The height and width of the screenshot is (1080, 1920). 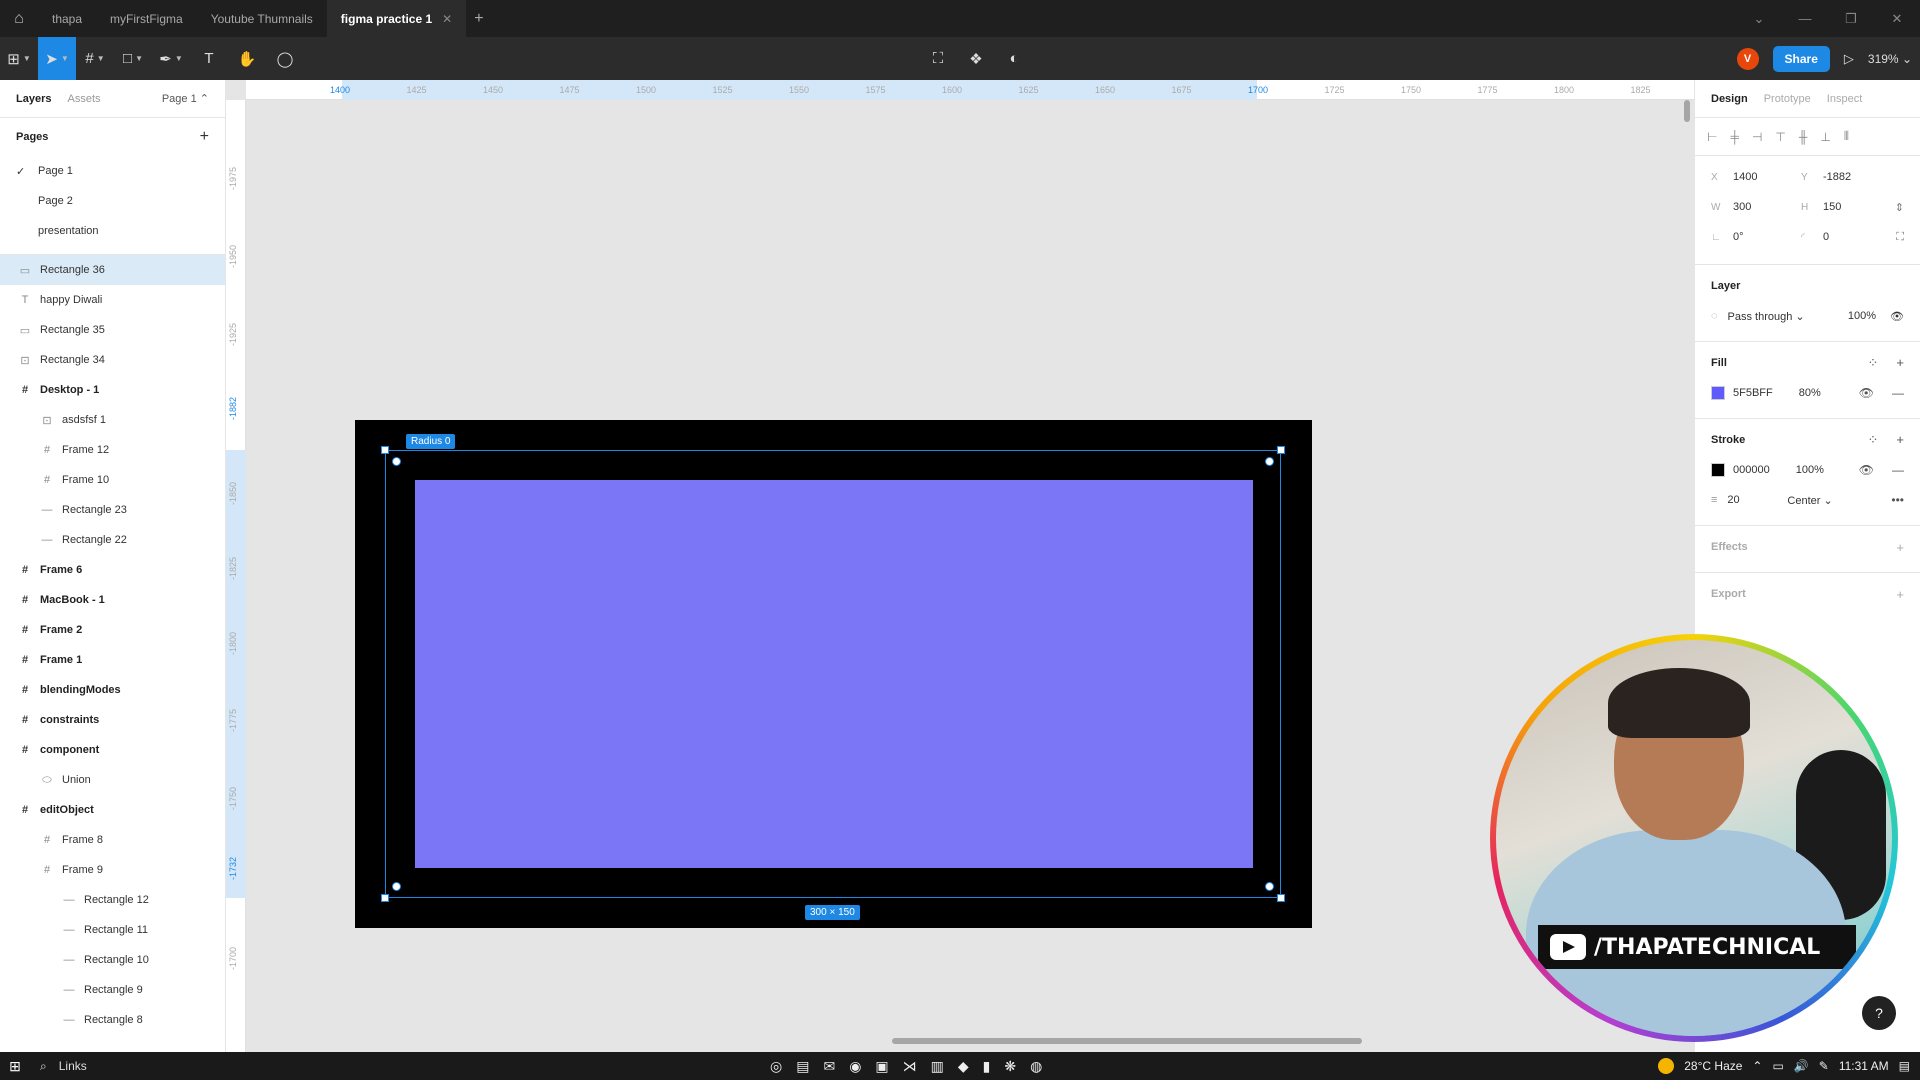 What do you see at coordinates (937, 1066) in the screenshot?
I see `office-icon: ▥` at bounding box center [937, 1066].